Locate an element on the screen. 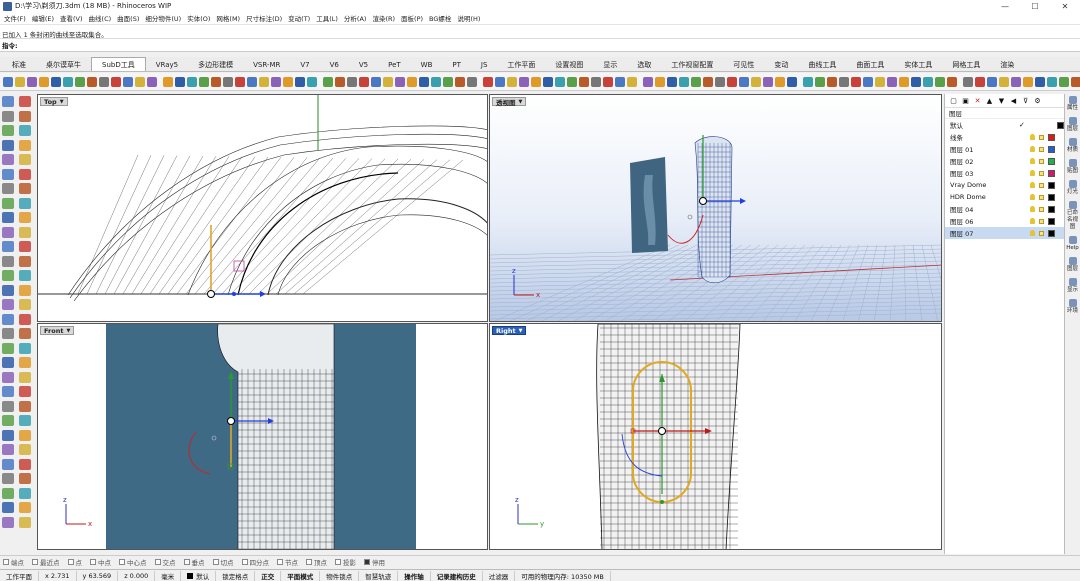 The height and width of the screenshot is (581, 1080). menu-item: BG螺栓 is located at coordinates (440, 18).